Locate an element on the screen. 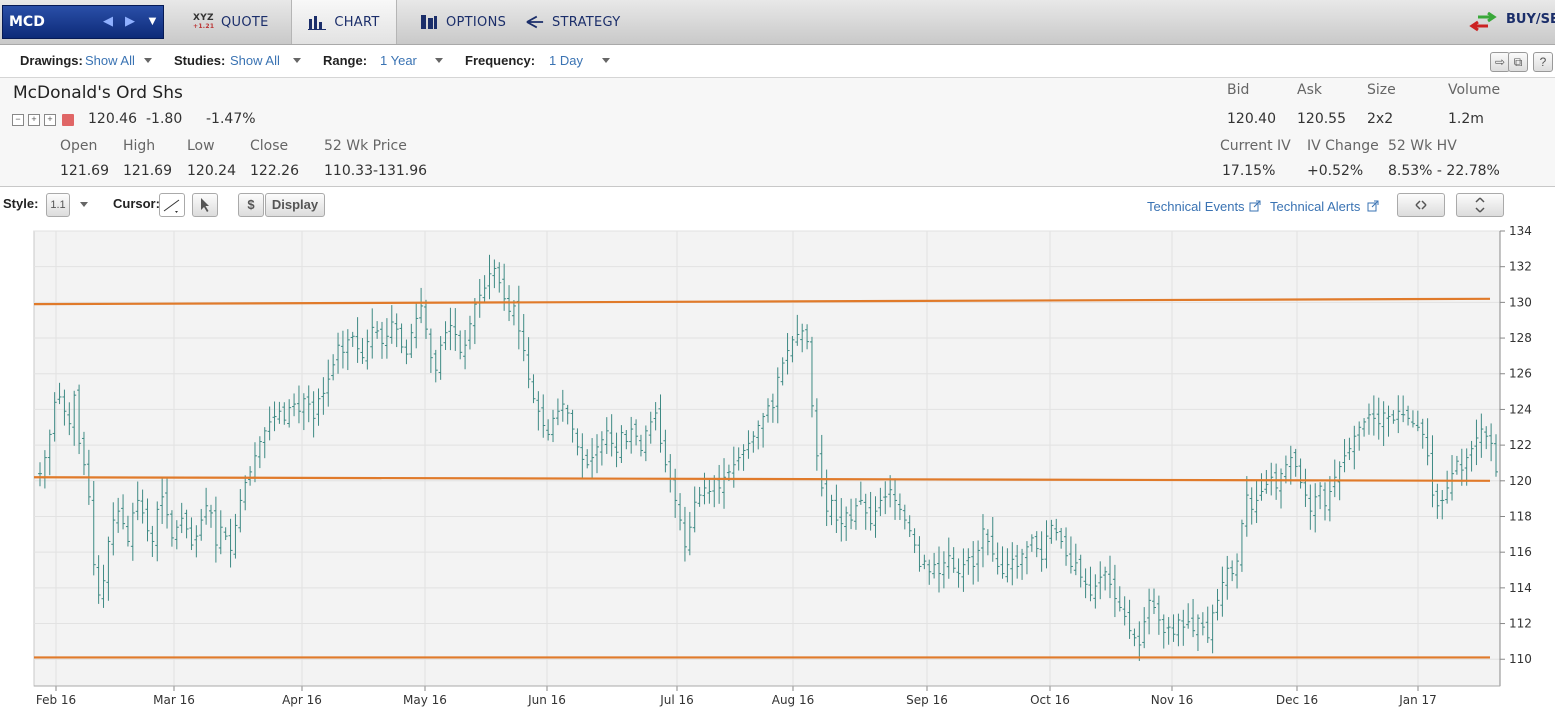 This screenshot has width=1555, height=718. wk52-value: 110.33-131.96 is located at coordinates (376, 171).